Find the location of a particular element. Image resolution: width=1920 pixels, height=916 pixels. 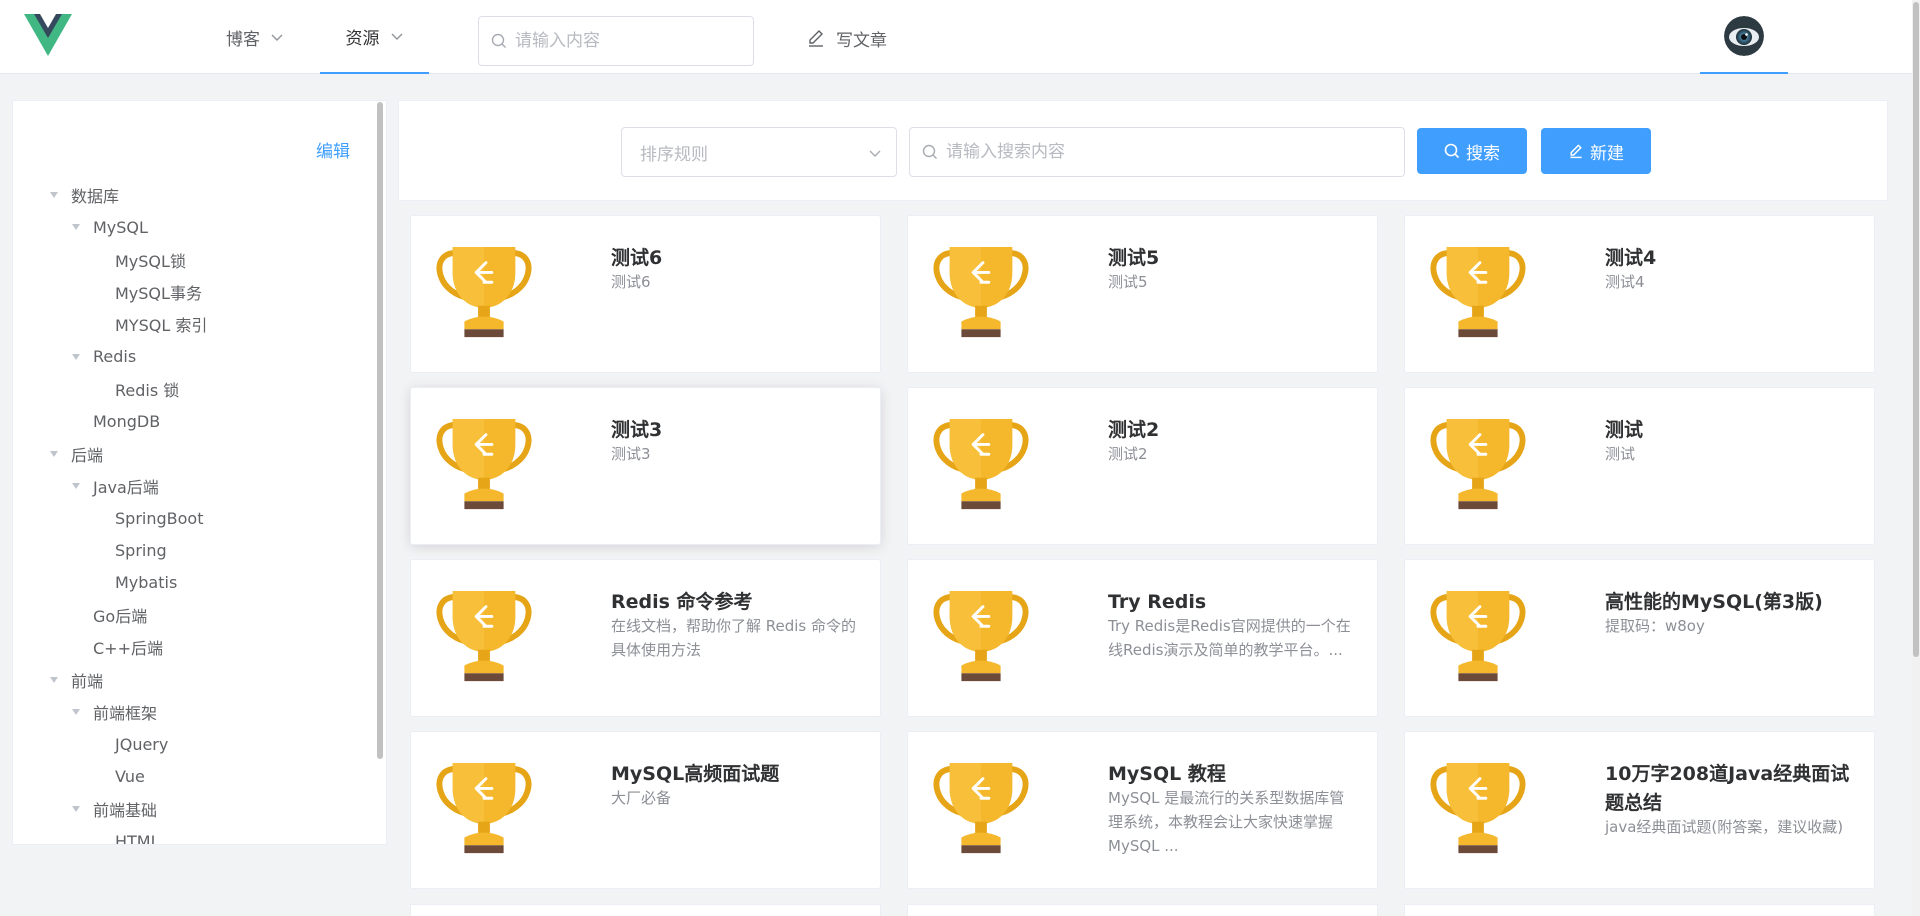

page-scrollbar is located at coordinates (1916, 458).